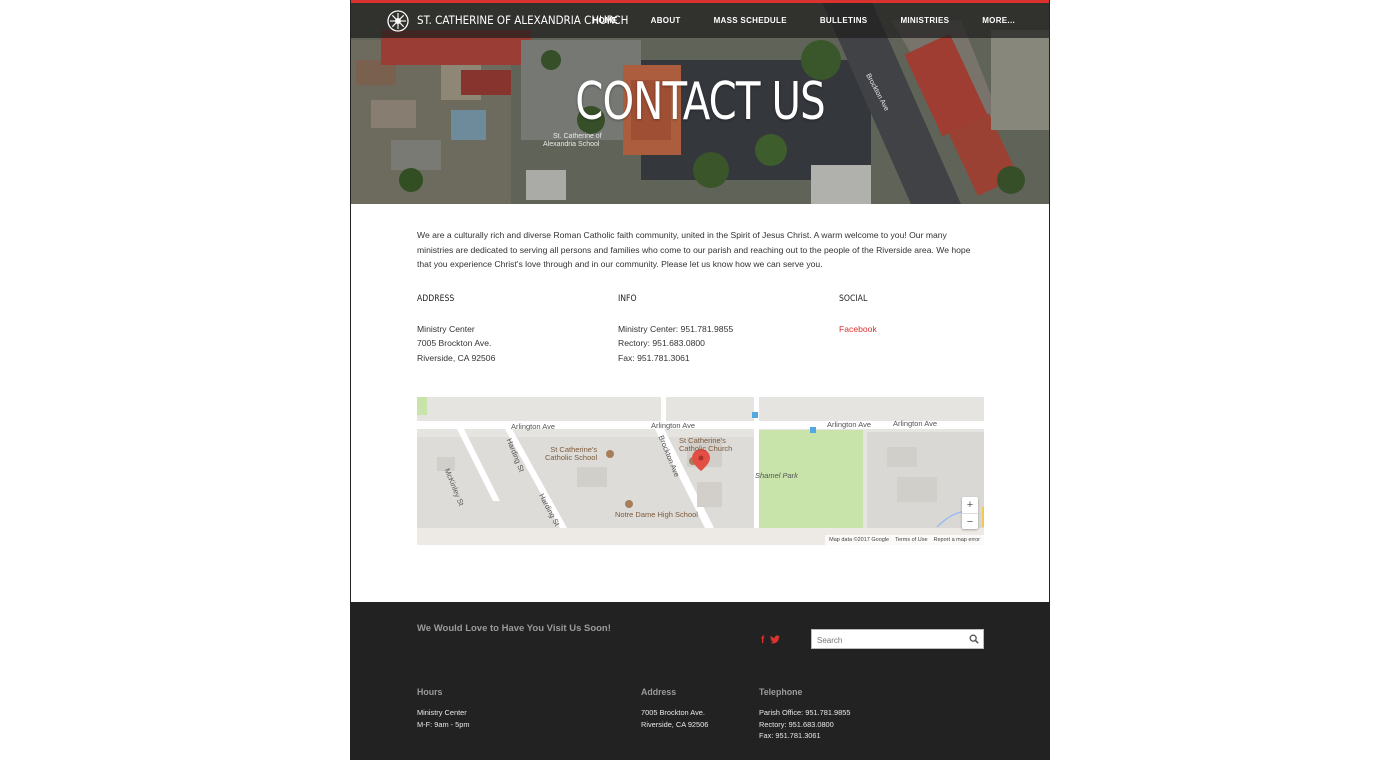 The height and width of the screenshot is (760, 1400). I want to click on footer-telephone-line: Rectory: 951.683.0800, so click(796, 724).